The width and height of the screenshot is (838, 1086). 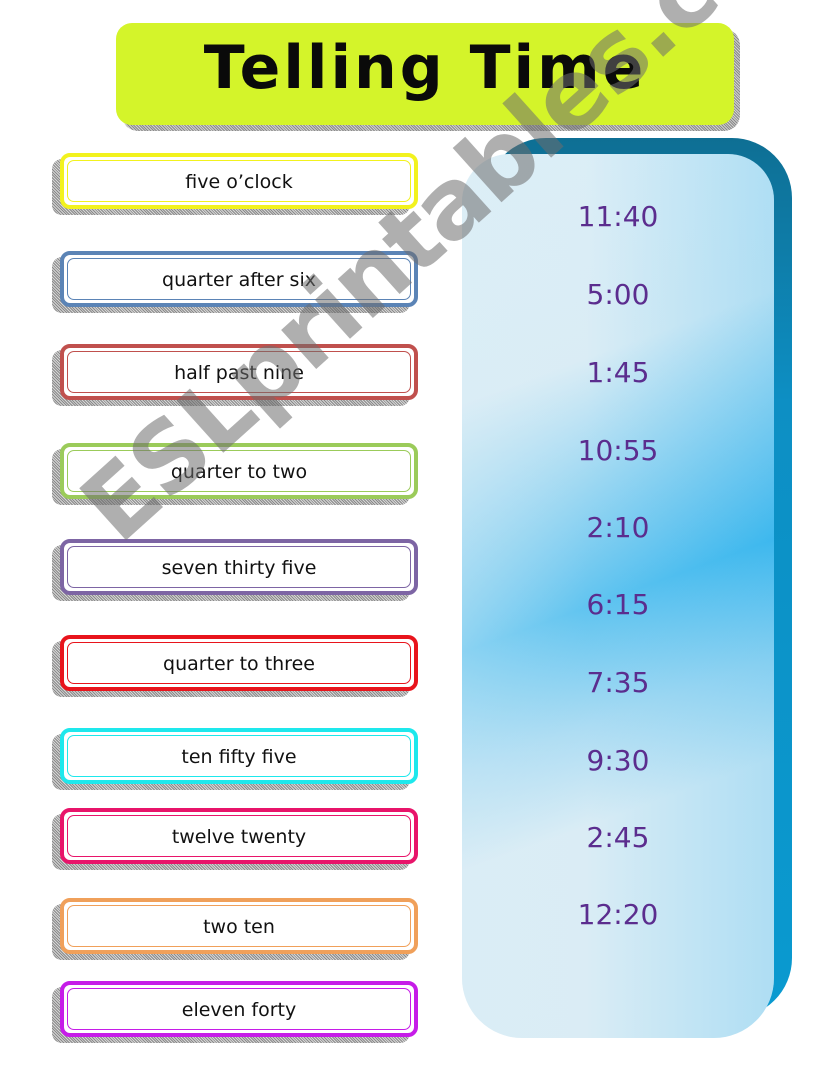 I want to click on time-value: 5:00, so click(x=618, y=294).